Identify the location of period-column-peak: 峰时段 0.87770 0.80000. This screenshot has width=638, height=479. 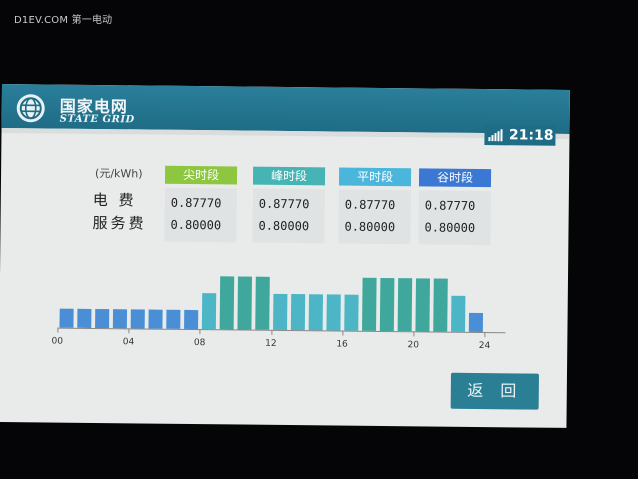
(289, 205).